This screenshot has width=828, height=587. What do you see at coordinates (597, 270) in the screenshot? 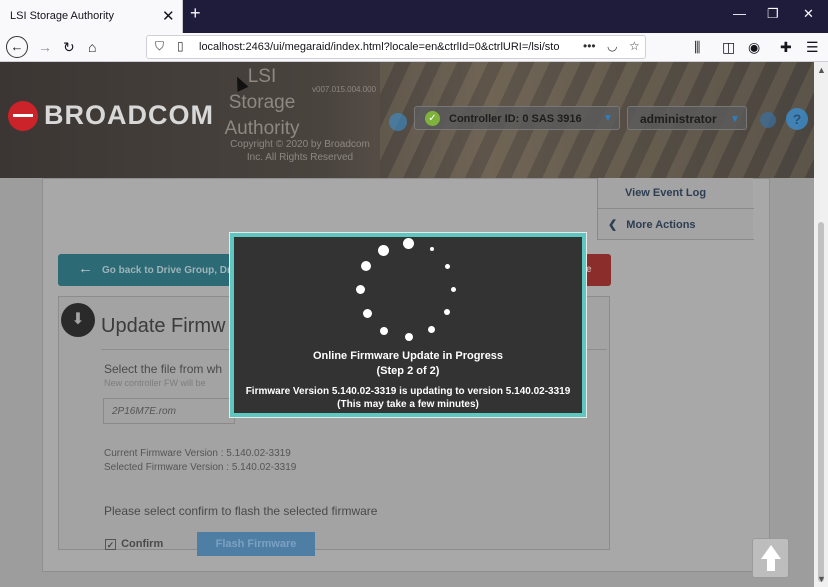
I see `cancel-action-button: e` at bounding box center [597, 270].